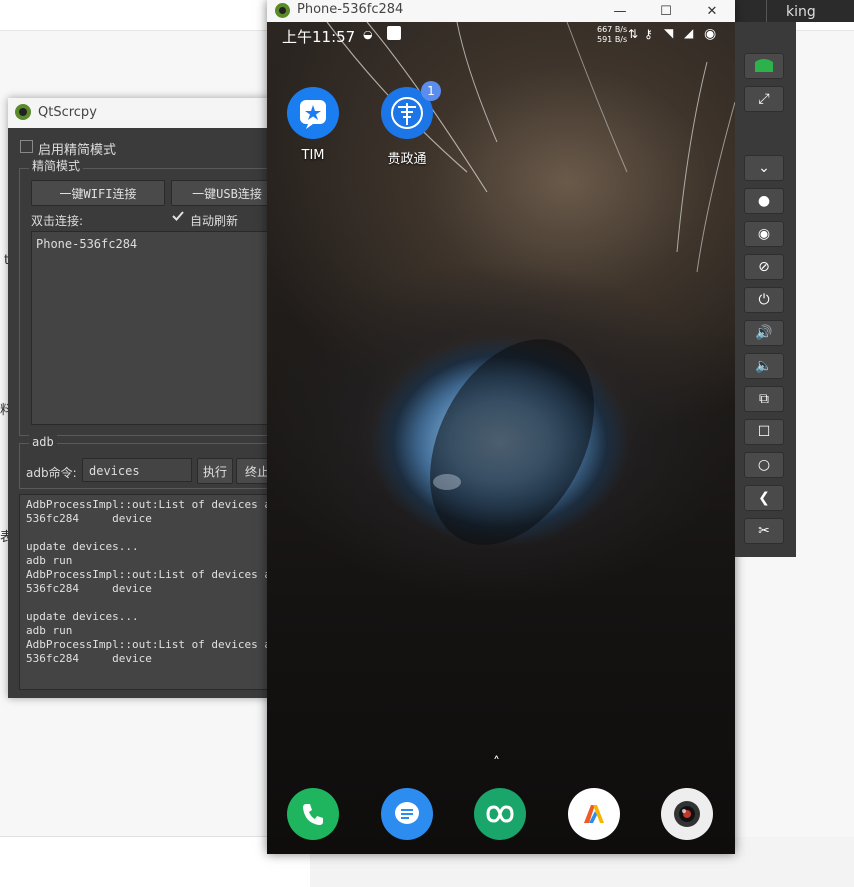 The image size is (854, 887). I want to click on camera-icon, so click(687, 814).